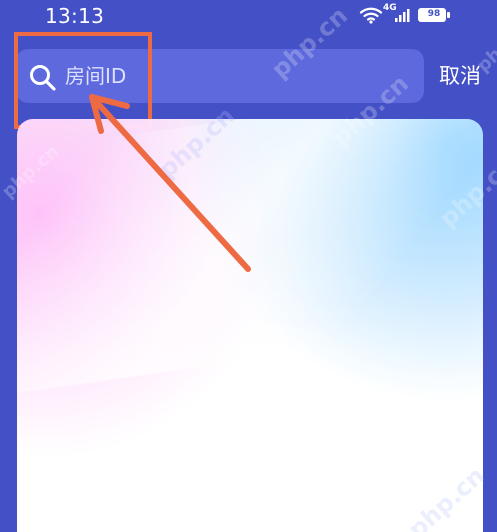 This screenshot has width=497, height=532. I want to click on annotation-highlight-box, so click(83, 80).